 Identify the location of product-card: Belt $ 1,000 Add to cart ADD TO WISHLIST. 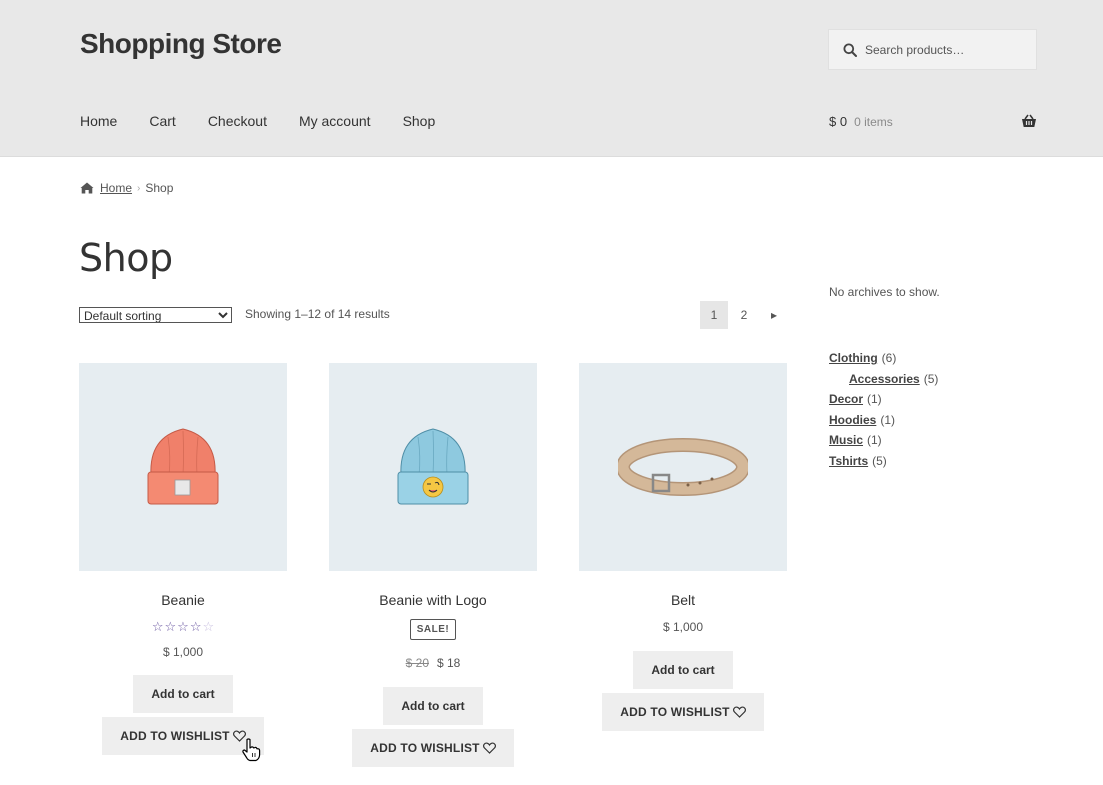
(683, 547).